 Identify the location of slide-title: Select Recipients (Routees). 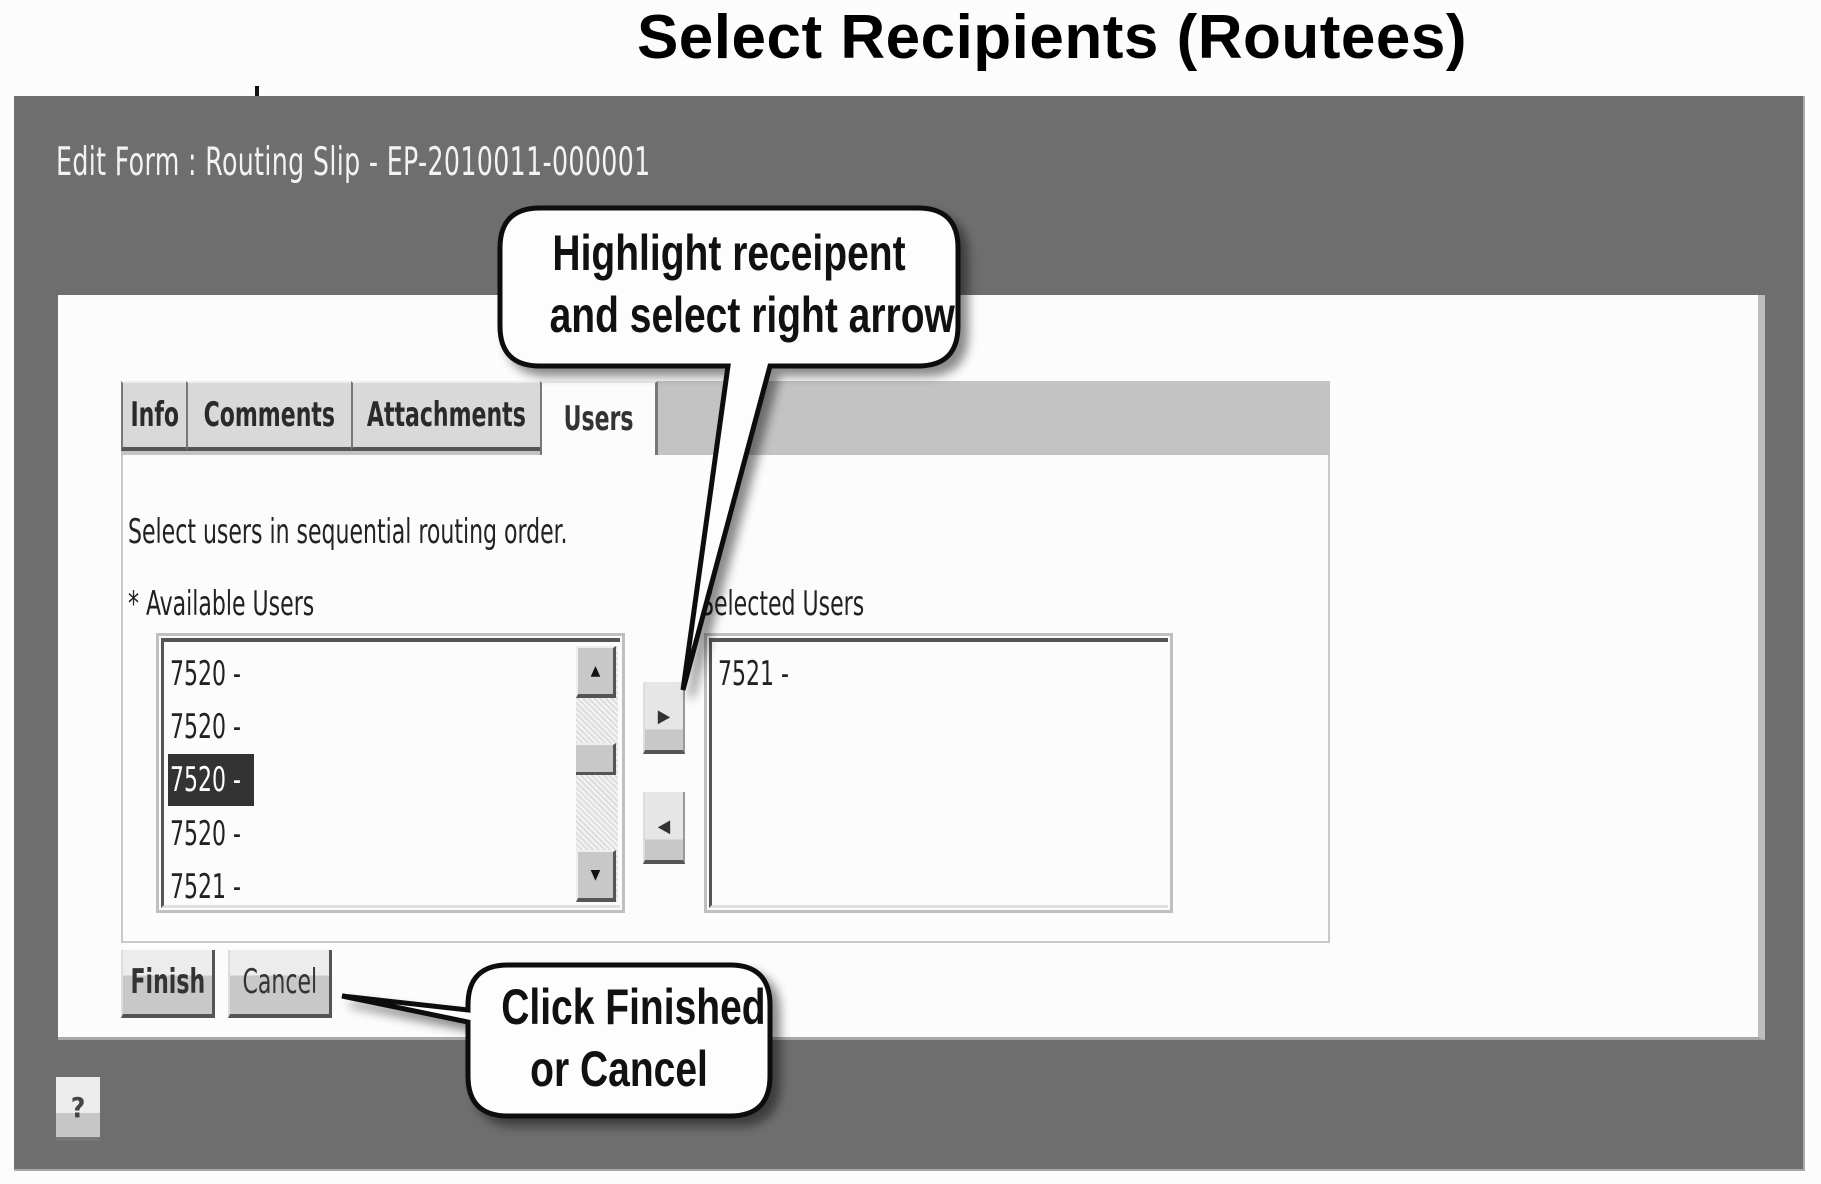
(1052, 37).